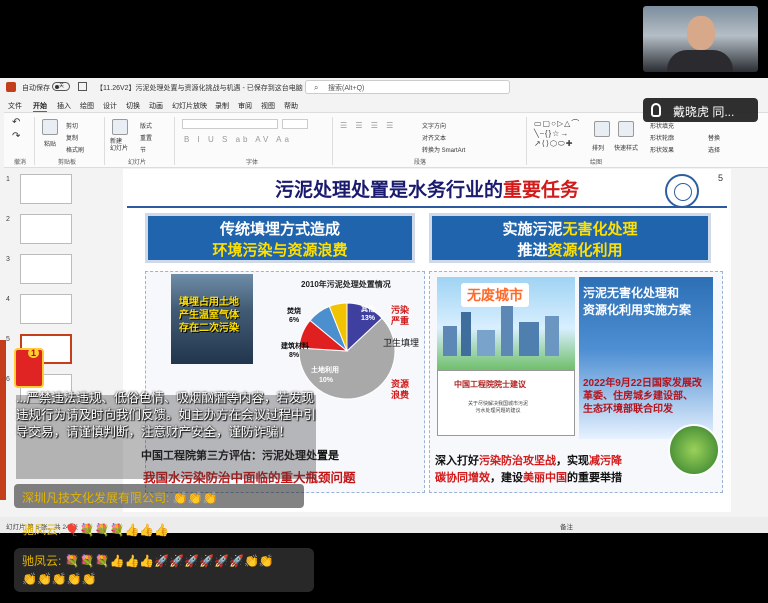 The height and width of the screenshot is (603, 768). What do you see at coordinates (133, 106) in the screenshot?
I see `menu-transitions: 切换` at bounding box center [133, 106].